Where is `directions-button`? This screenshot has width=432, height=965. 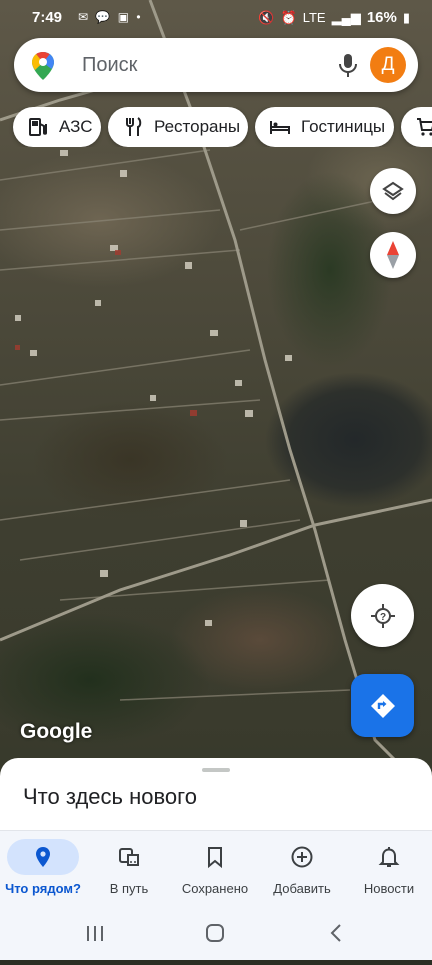 directions-button is located at coordinates (382, 705).